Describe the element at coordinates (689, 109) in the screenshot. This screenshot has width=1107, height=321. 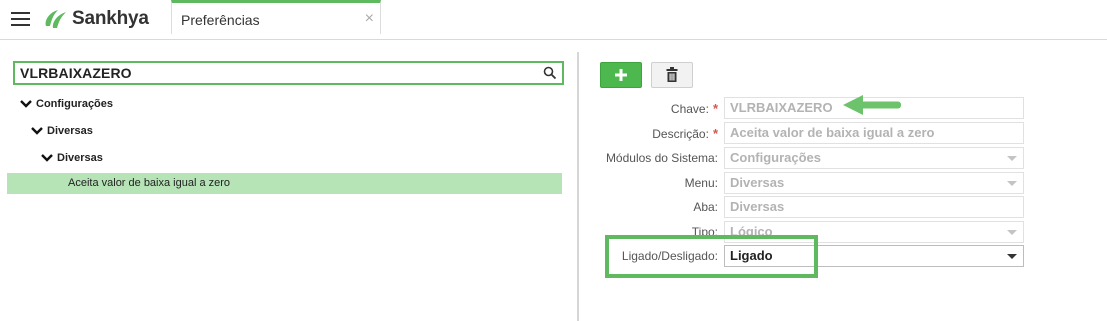
I see `chave-label-text: Chave:` at that location.